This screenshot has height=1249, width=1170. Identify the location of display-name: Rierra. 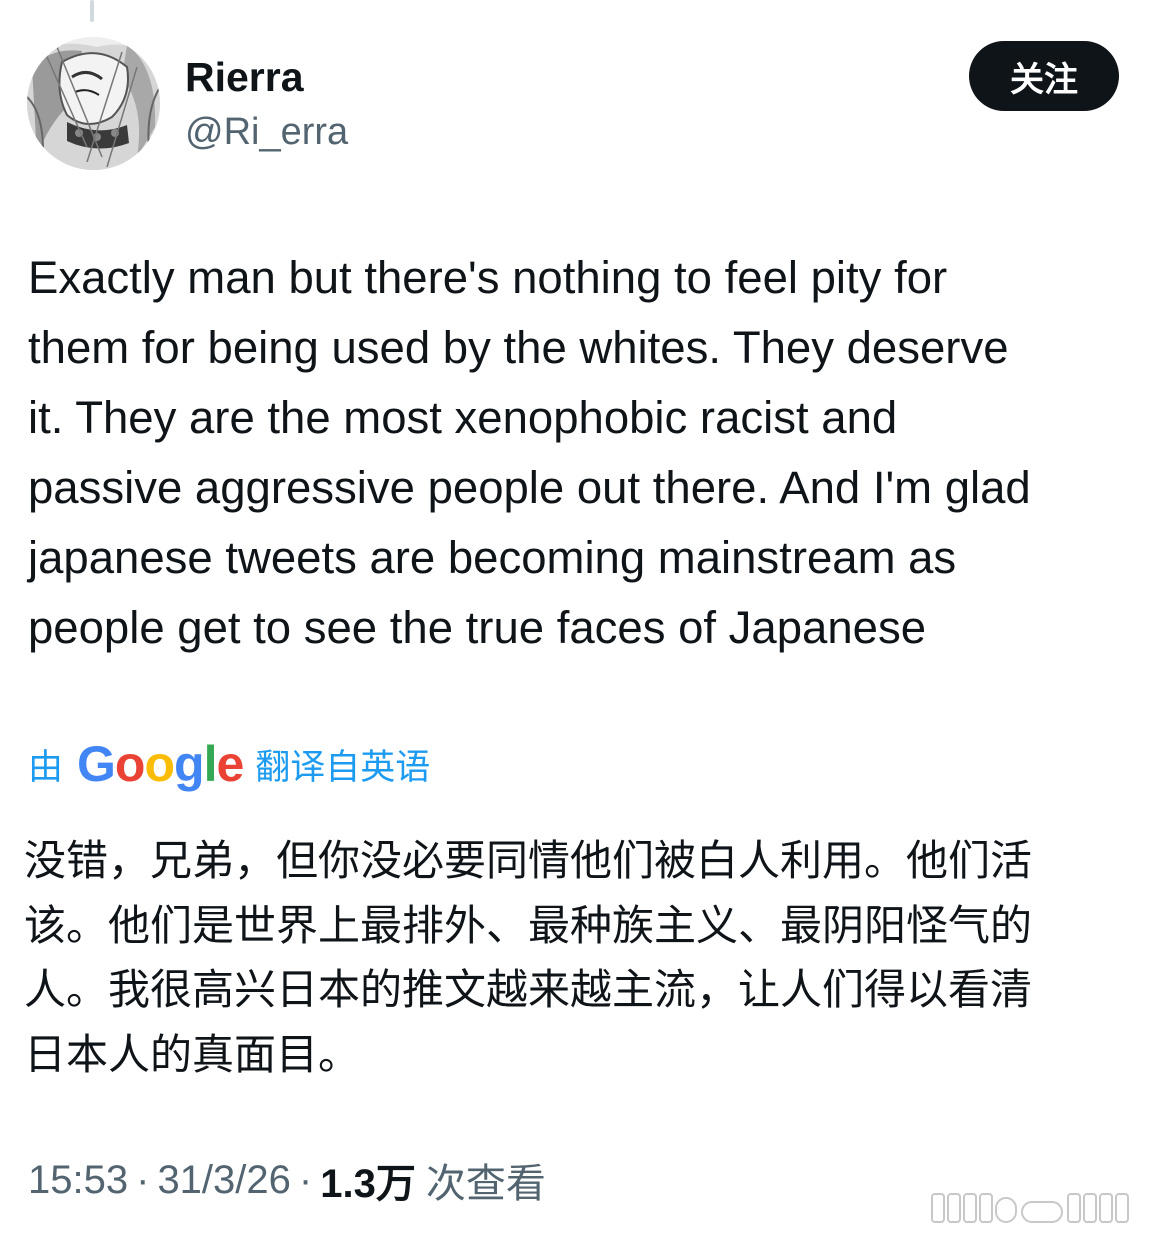
(244, 77).